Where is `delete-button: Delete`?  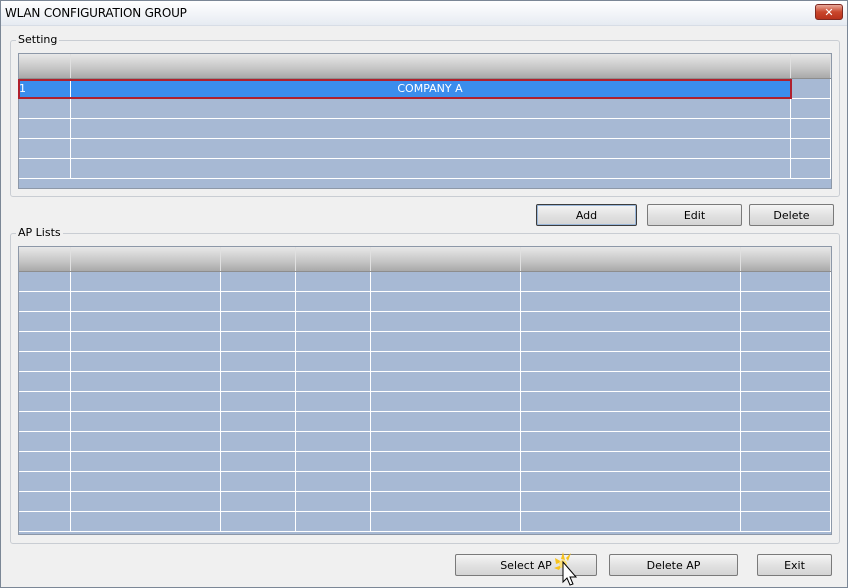 delete-button: Delete is located at coordinates (791, 215).